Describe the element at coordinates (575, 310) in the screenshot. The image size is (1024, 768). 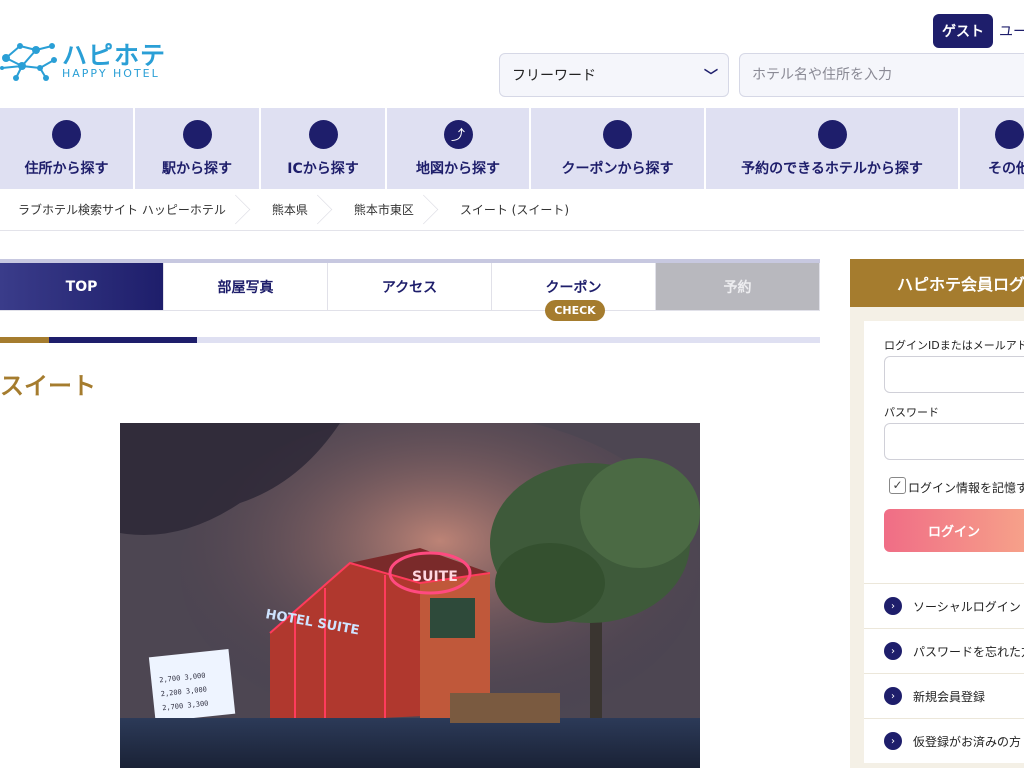
I see `coupon-check-badge: CHECK` at that location.